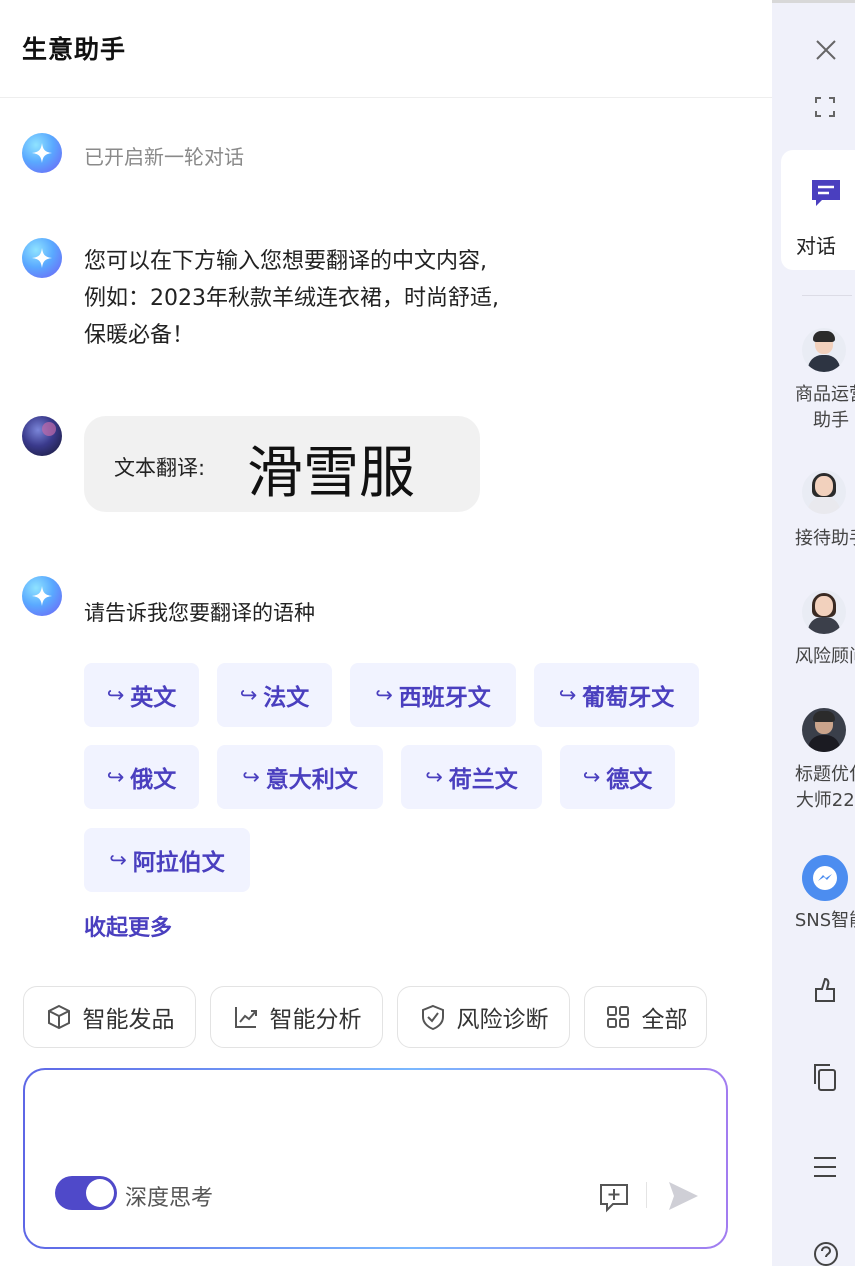  I want to click on language-option-german: ↪ 德文, so click(617, 777).